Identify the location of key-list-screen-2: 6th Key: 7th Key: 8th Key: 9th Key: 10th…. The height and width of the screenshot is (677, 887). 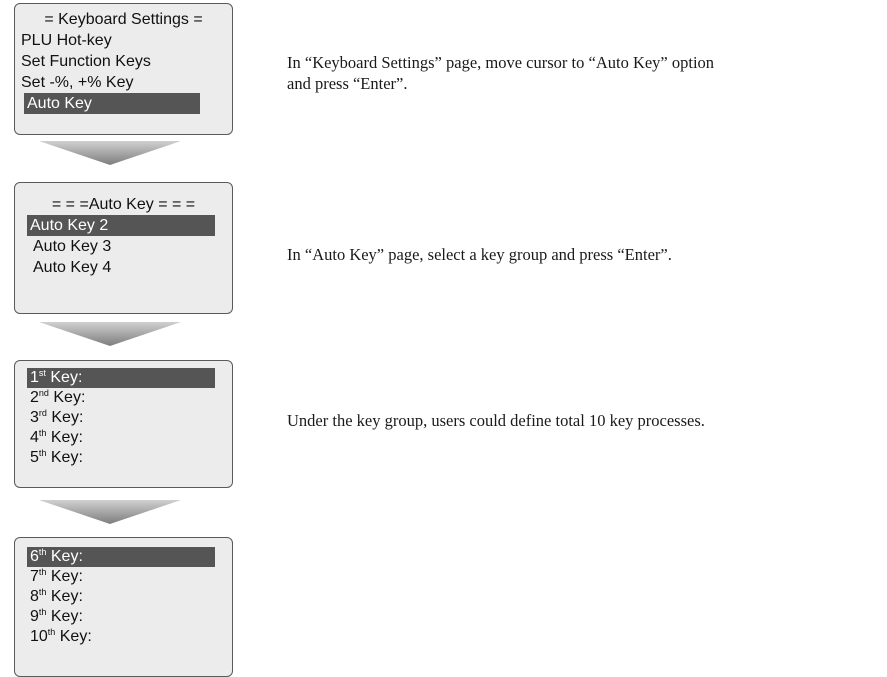
(123, 607).